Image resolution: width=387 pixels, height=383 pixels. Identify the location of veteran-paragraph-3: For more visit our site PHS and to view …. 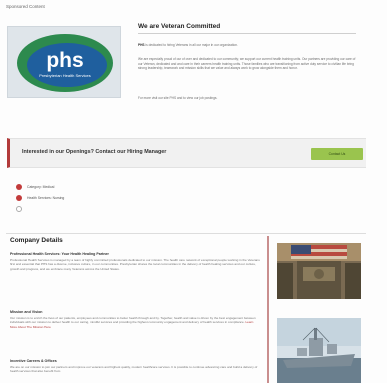
(247, 98).